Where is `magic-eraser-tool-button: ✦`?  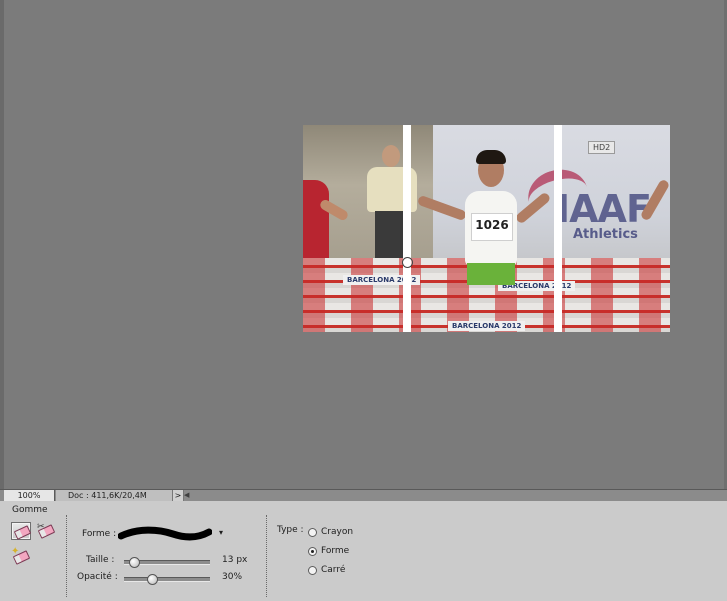
magic-eraser-tool-button: ✦ is located at coordinates (21, 556).